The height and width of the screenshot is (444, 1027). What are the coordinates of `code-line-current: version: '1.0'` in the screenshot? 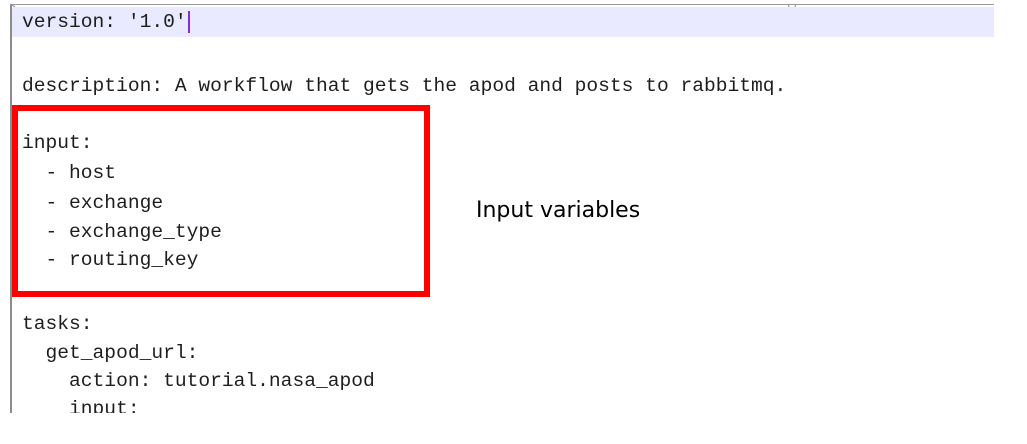 It's located at (503, 22).